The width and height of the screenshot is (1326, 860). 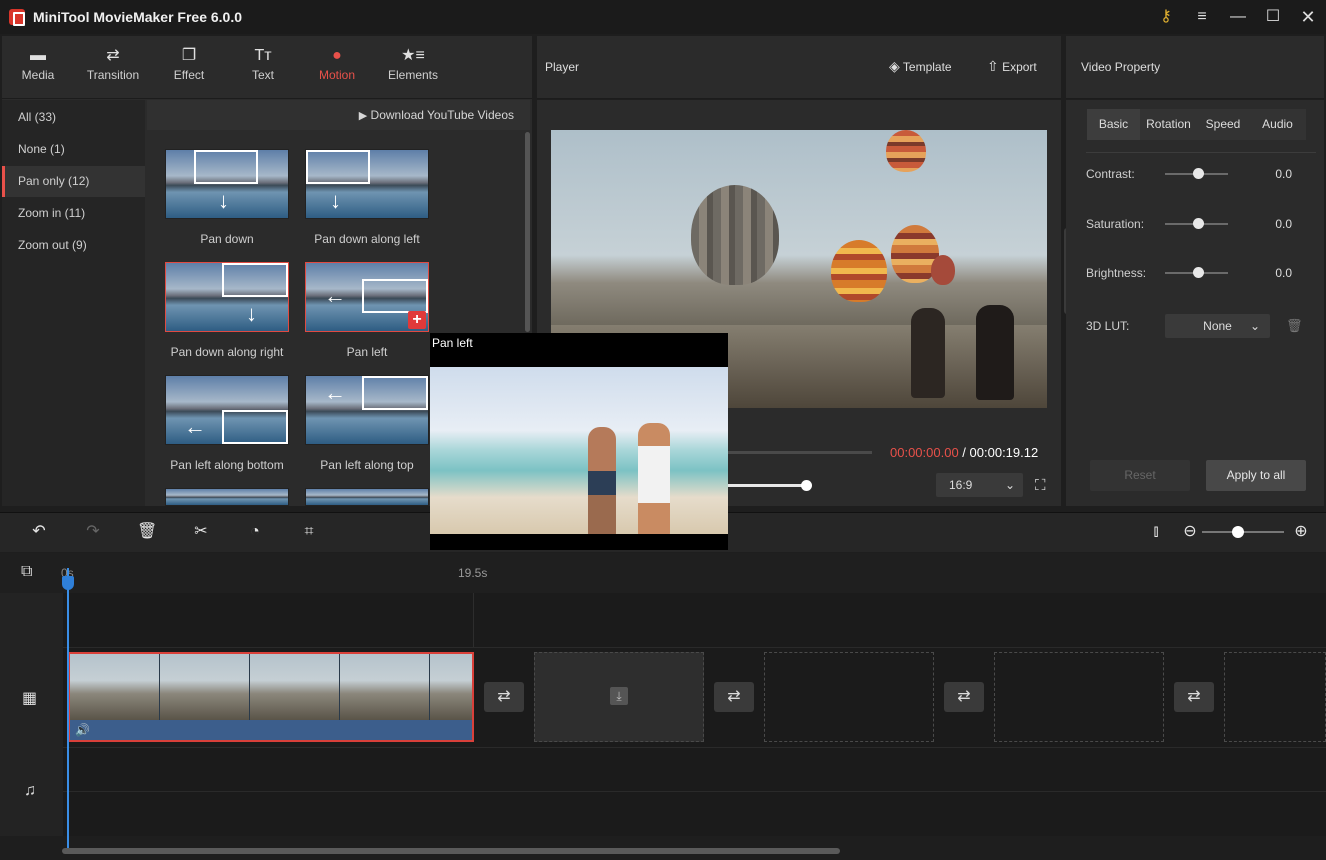 I want to click on ruler-mark: 19.5s, so click(x=473, y=573).